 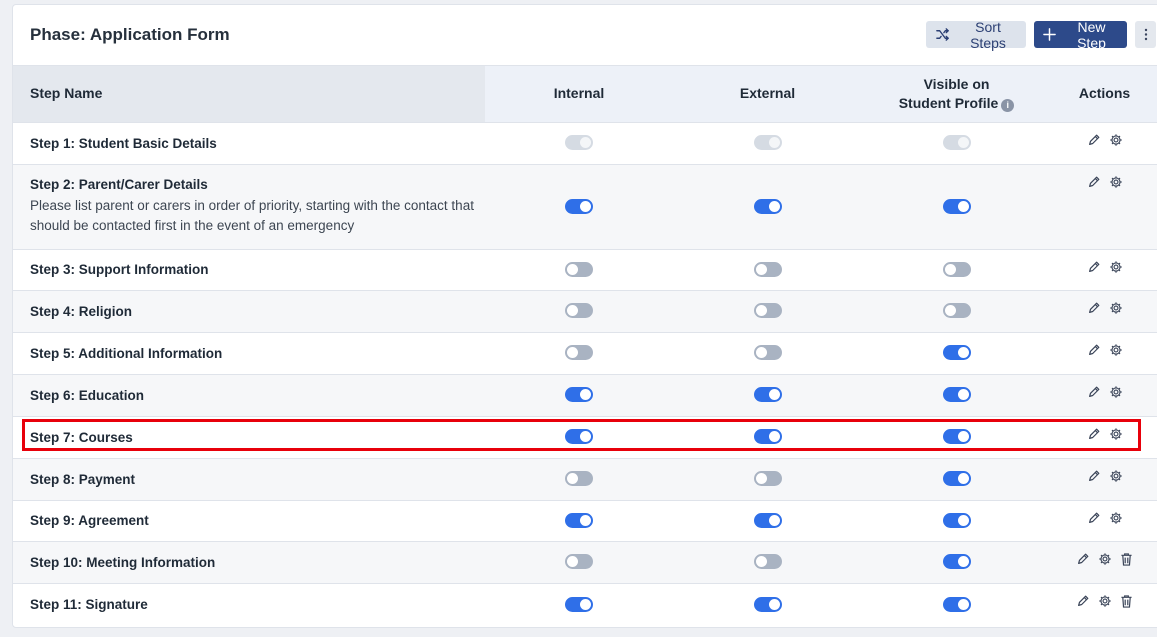 What do you see at coordinates (249, 520) in the screenshot?
I see `step-name-cell: Step 9: Agreement` at bounding box center [249, 520].